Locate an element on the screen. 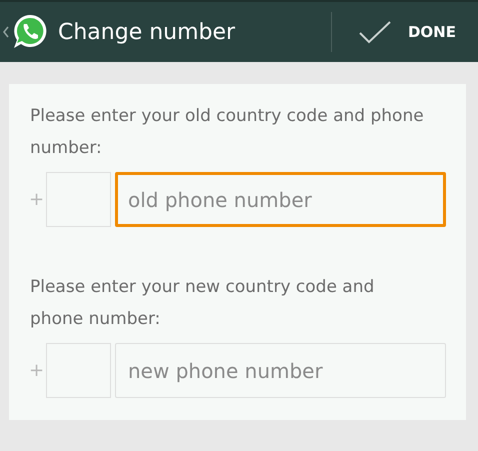 The image size is (478, 451). phone-number-field: old phone number is located at coordinates (280, 199).